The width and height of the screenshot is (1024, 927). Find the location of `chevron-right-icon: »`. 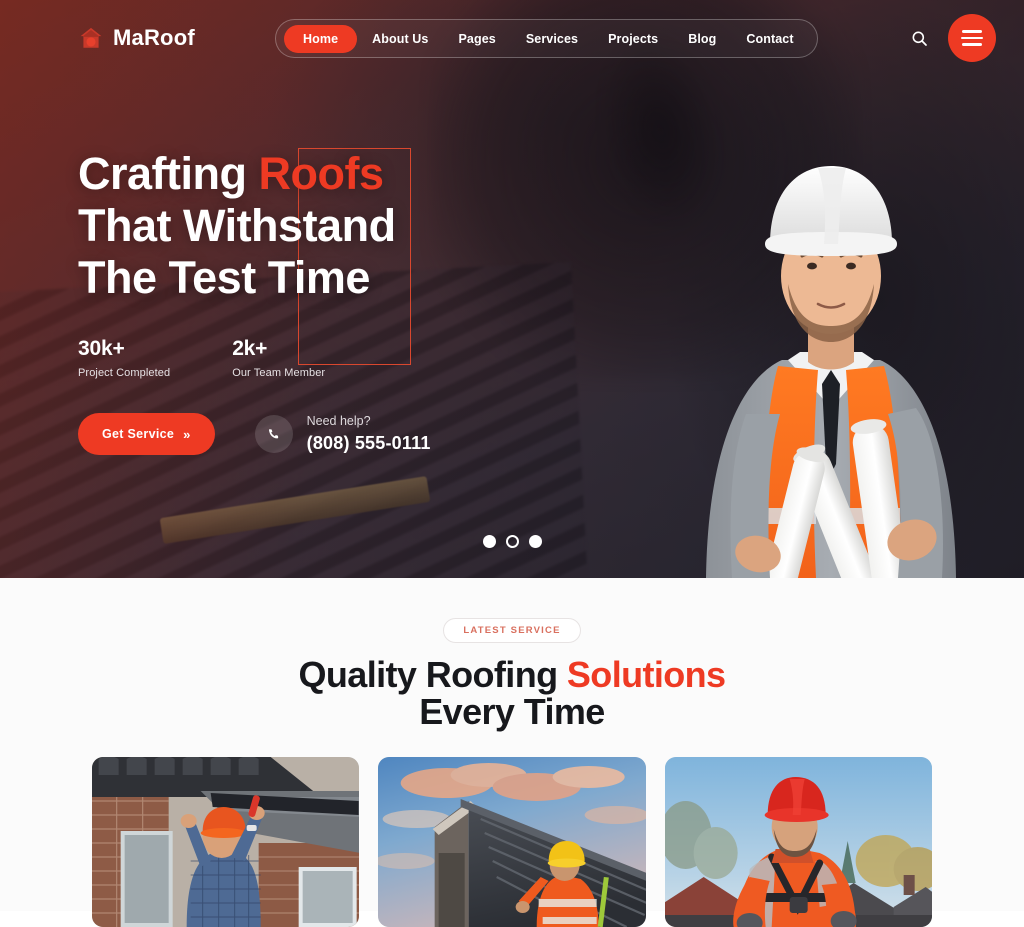

chevron-right-icon: » is located at coordinates (187, 434).